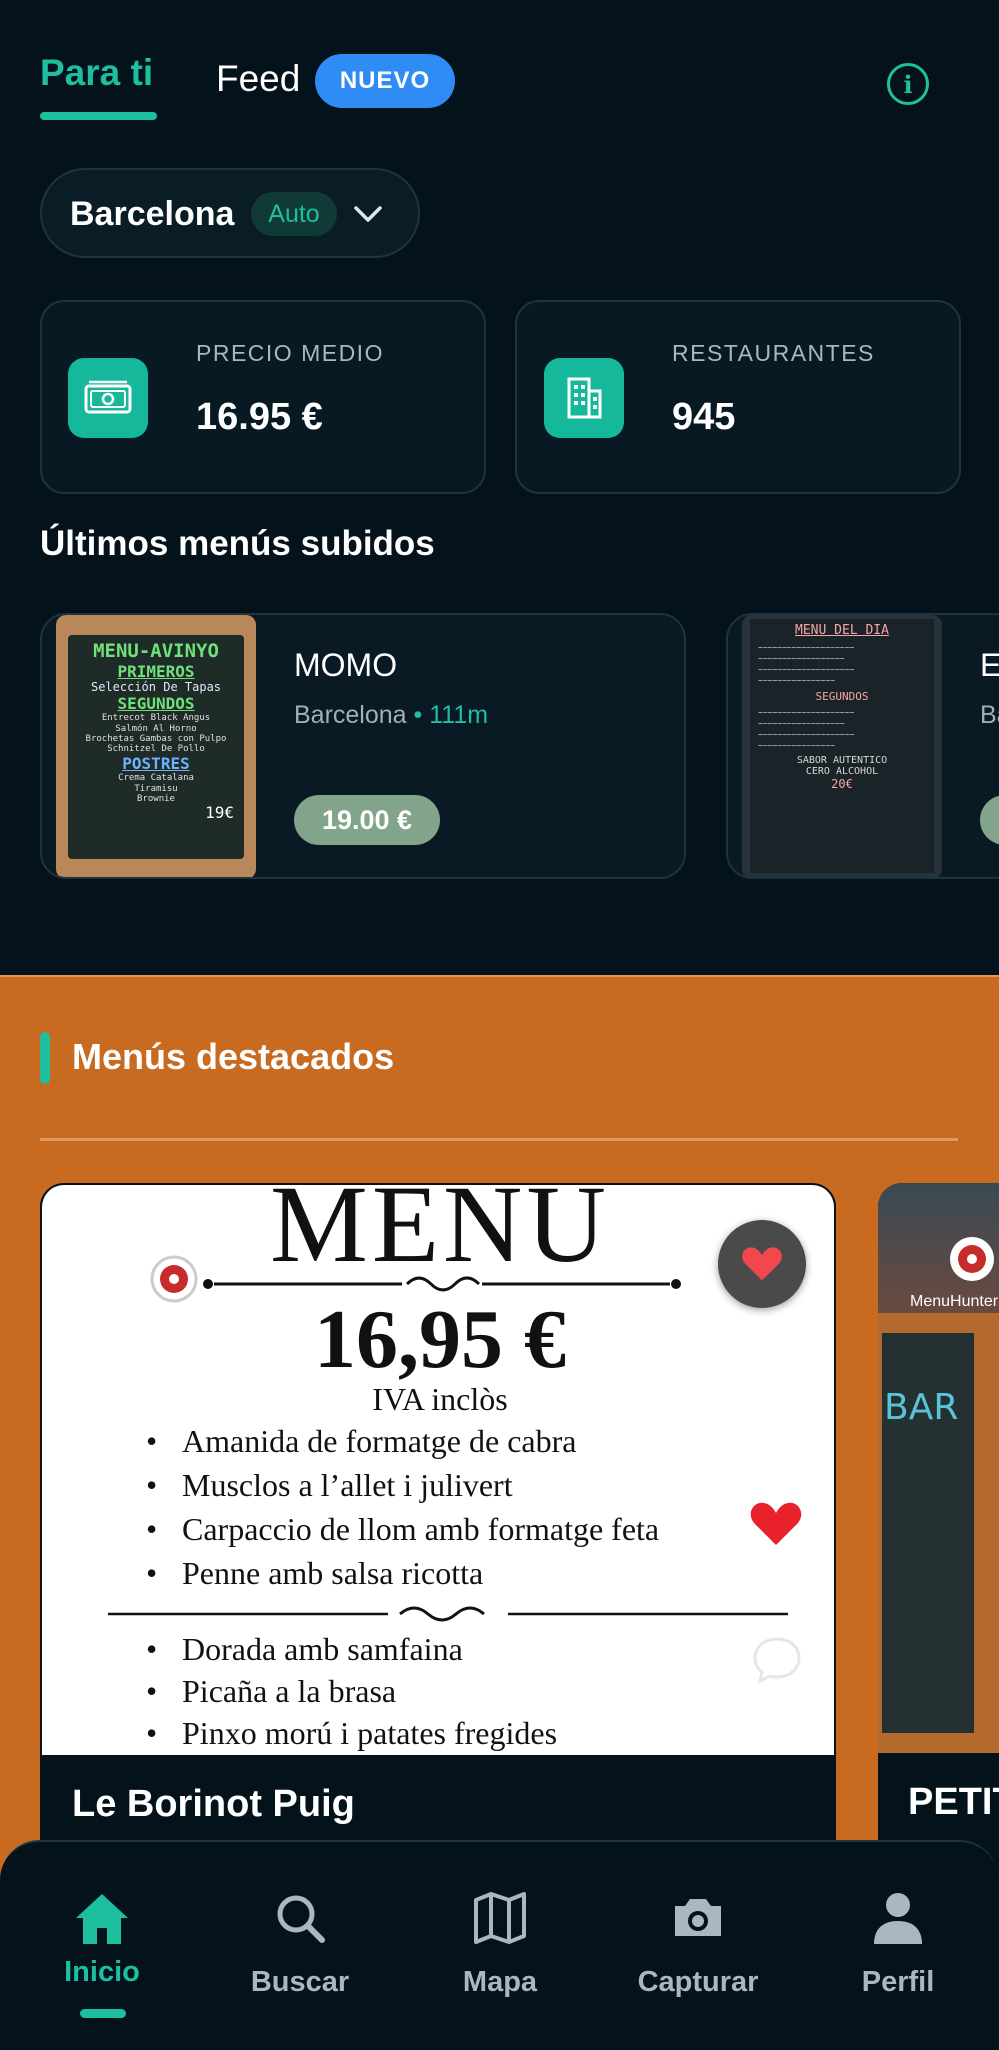  I want to click on restaurant-name: E, so click(989, 665).